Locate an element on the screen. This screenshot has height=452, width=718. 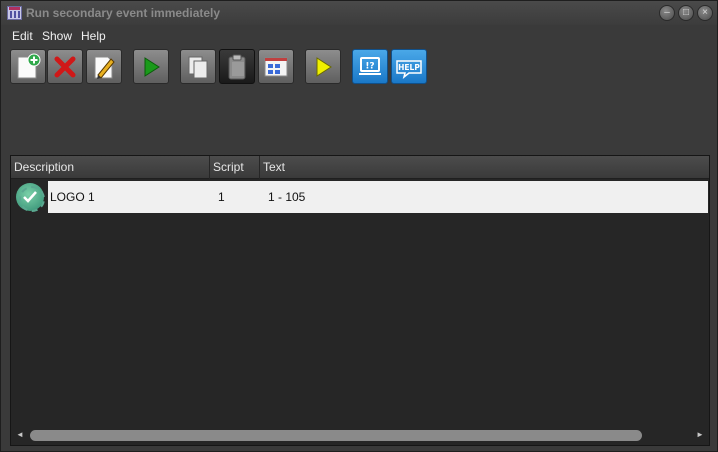
edit-button is located at coordinates (104, 66).